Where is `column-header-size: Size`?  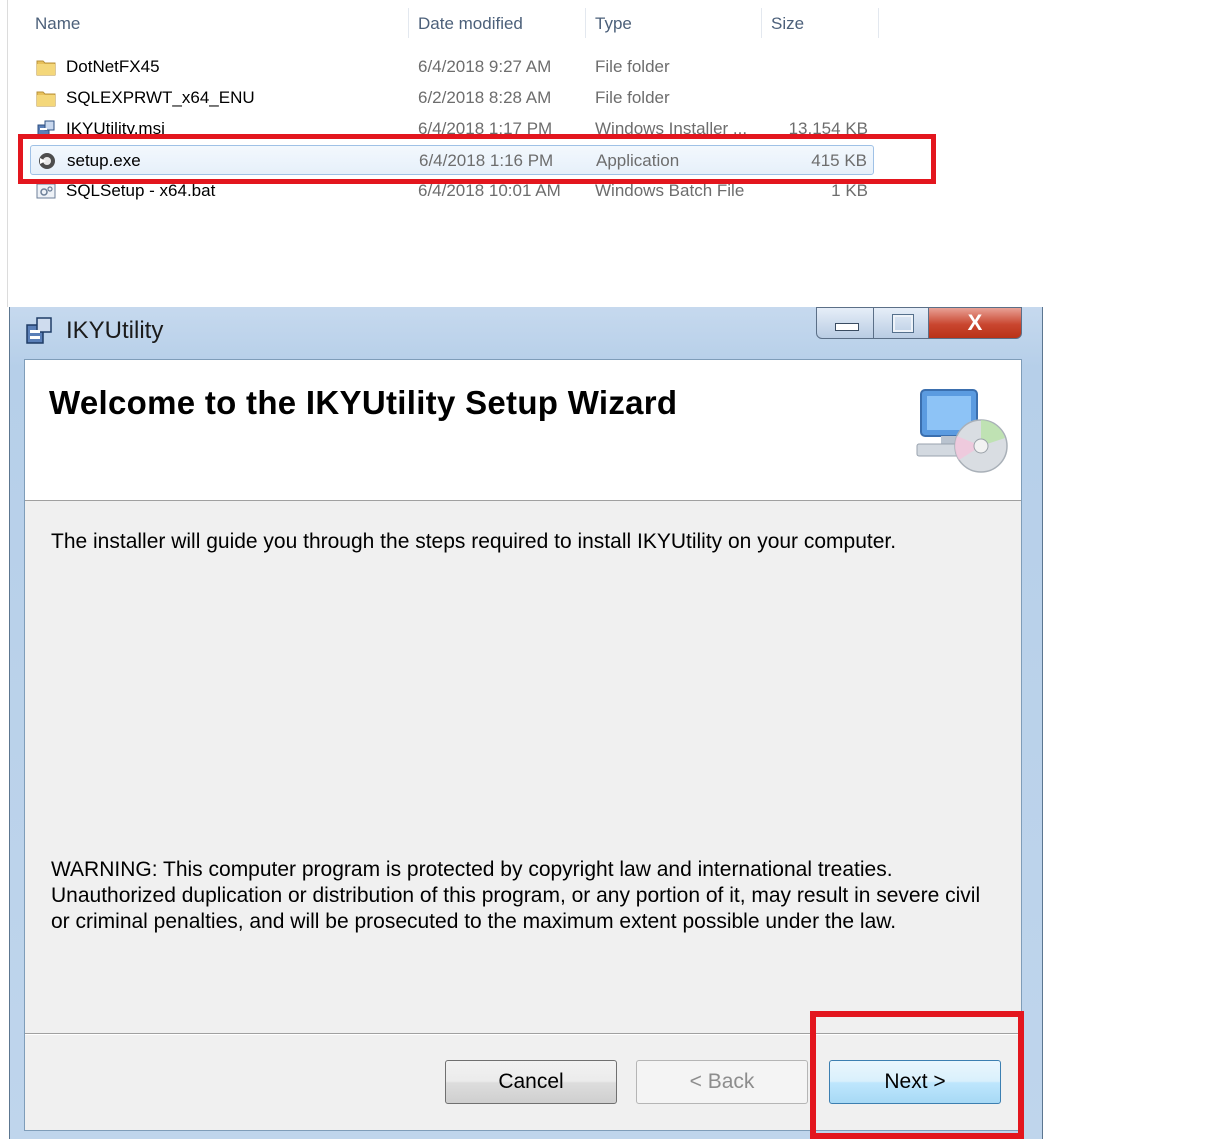 column-header-size: Size is located at coordinates (787, 24).